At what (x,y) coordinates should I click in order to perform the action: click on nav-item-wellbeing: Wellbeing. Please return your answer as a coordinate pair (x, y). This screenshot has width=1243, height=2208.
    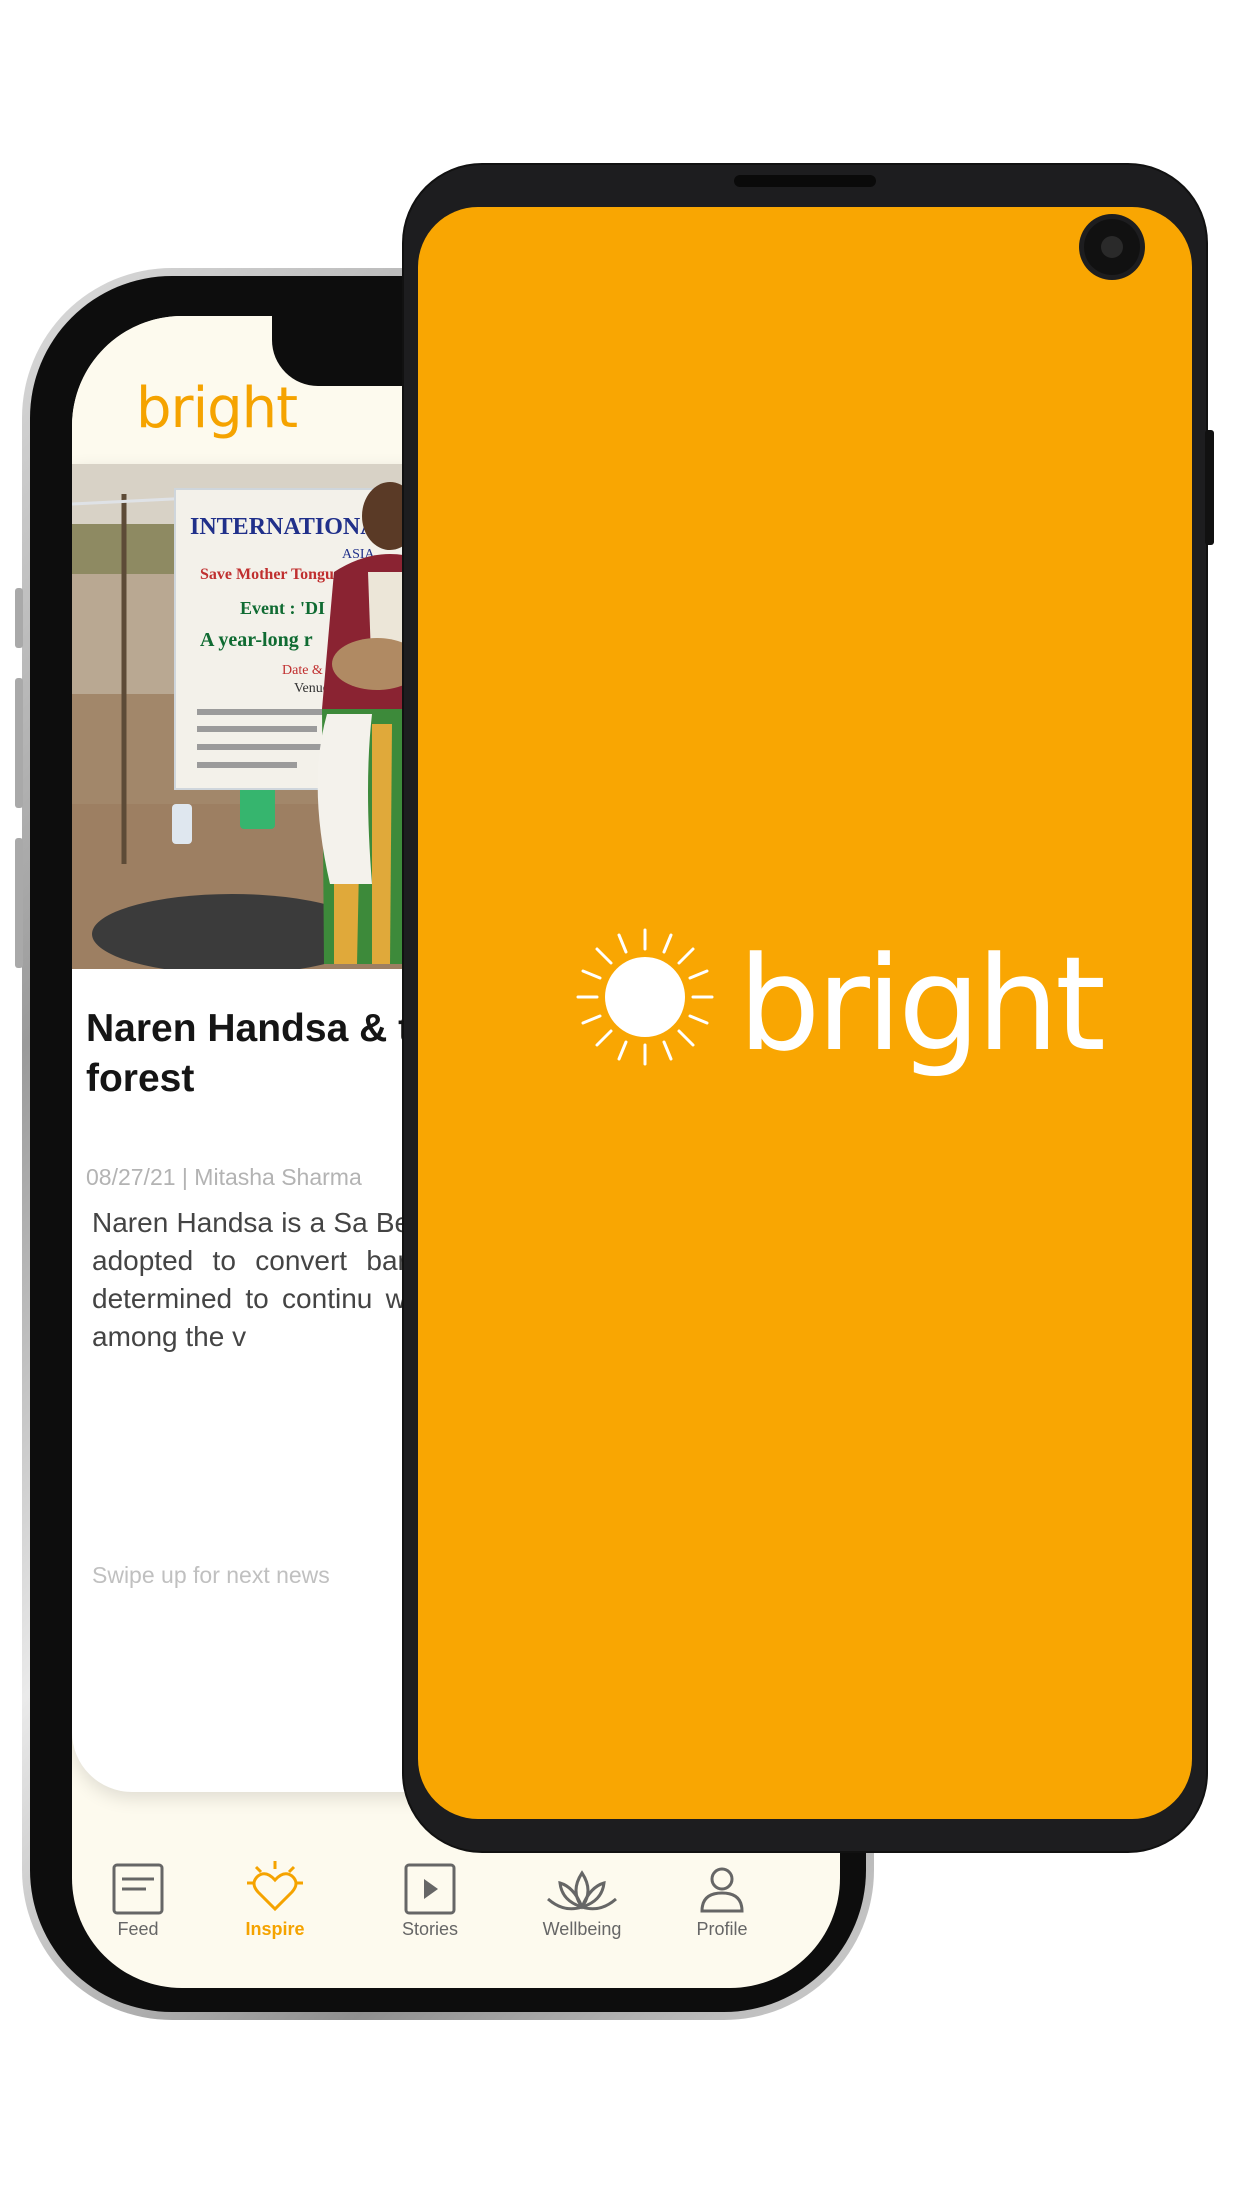
    Looking at the image, I should click on (582, 1900).